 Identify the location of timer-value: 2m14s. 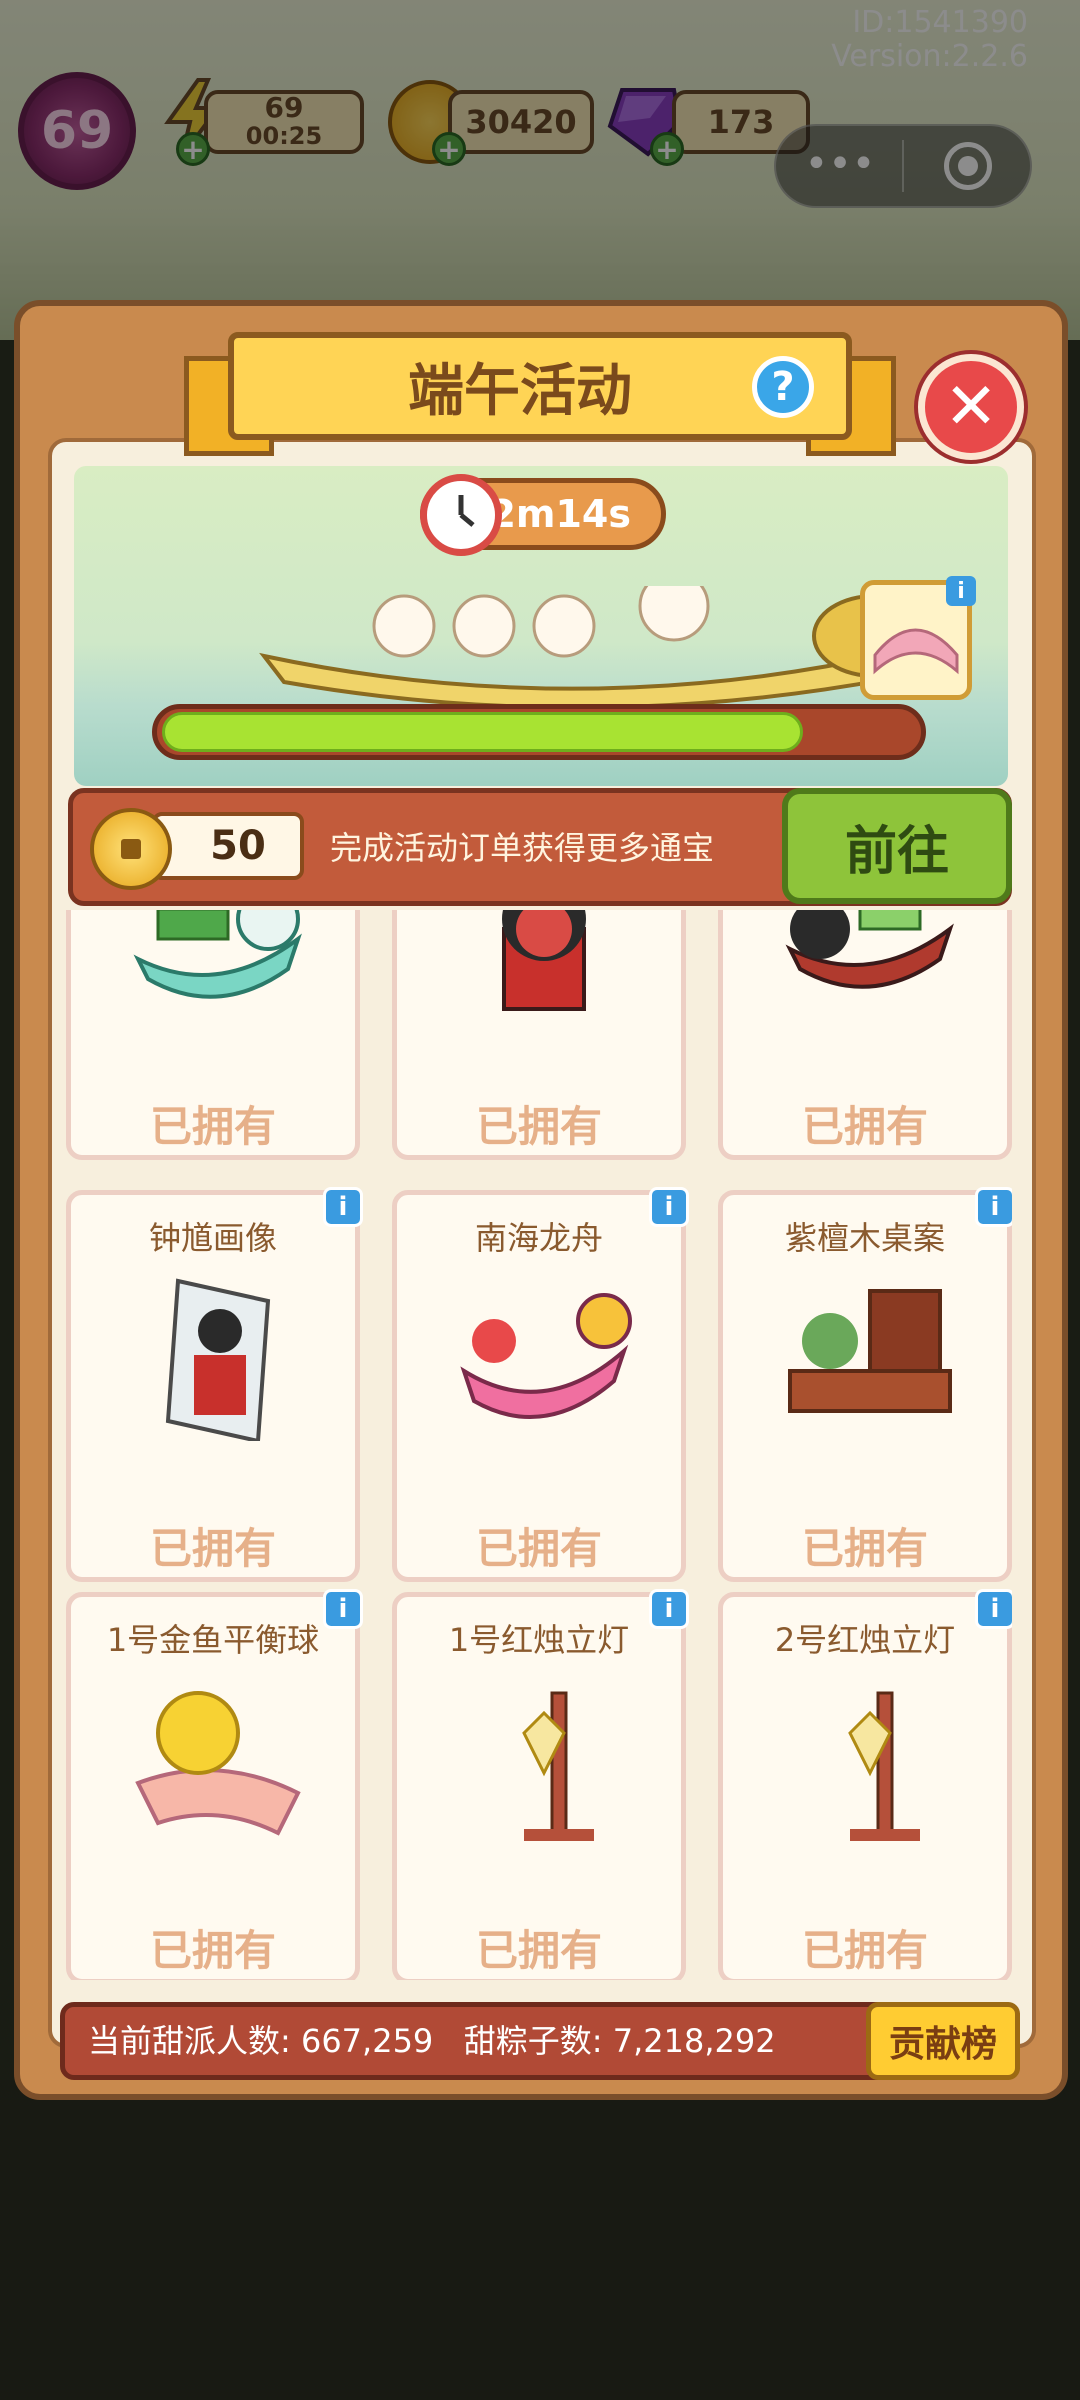
(560, 514).